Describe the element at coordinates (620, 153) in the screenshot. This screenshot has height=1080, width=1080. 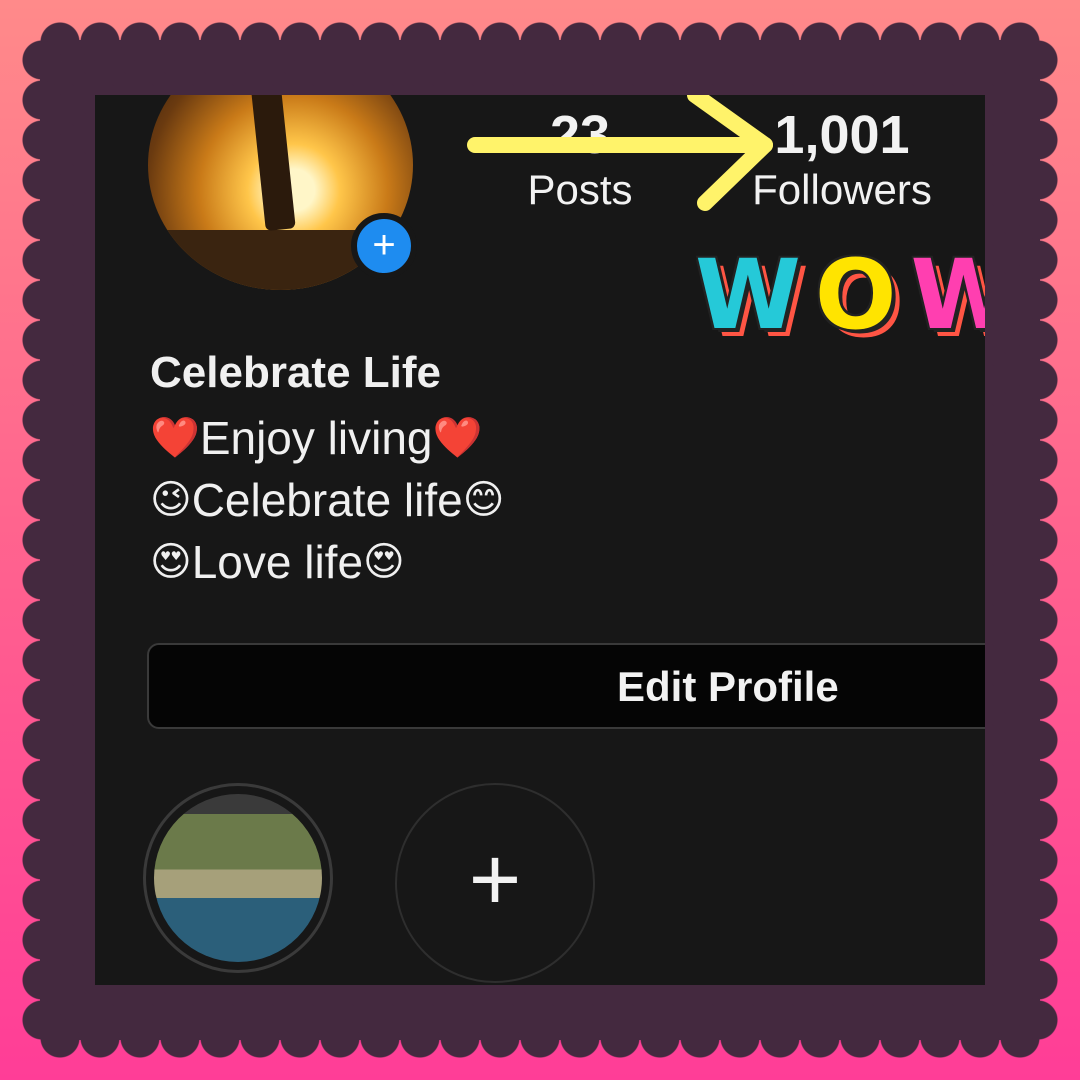
I see `arrow-annotation-icon` at that location.